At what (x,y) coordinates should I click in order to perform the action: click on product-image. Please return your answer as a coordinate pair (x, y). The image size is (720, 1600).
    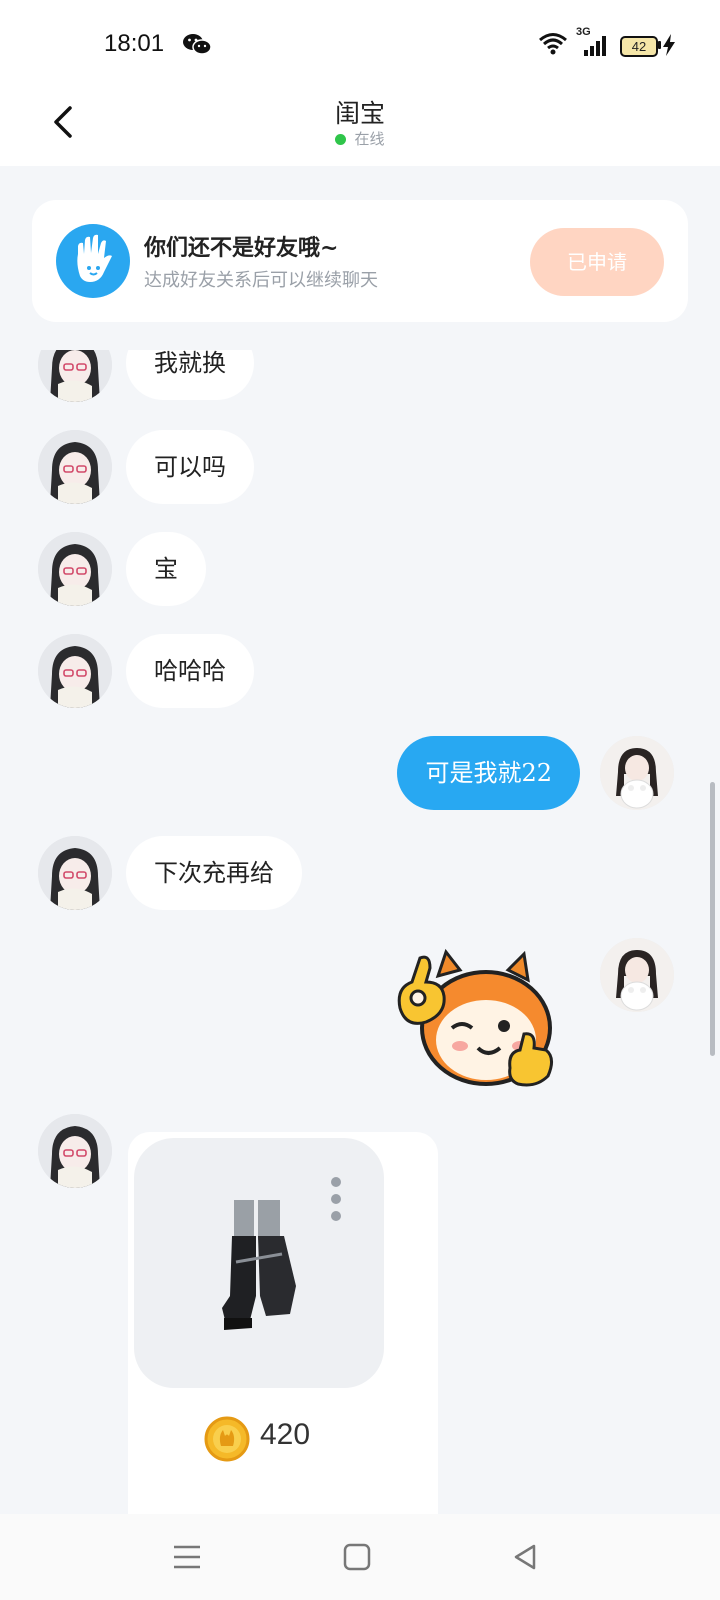
    Looking at the image, I should click on (259, 1263).